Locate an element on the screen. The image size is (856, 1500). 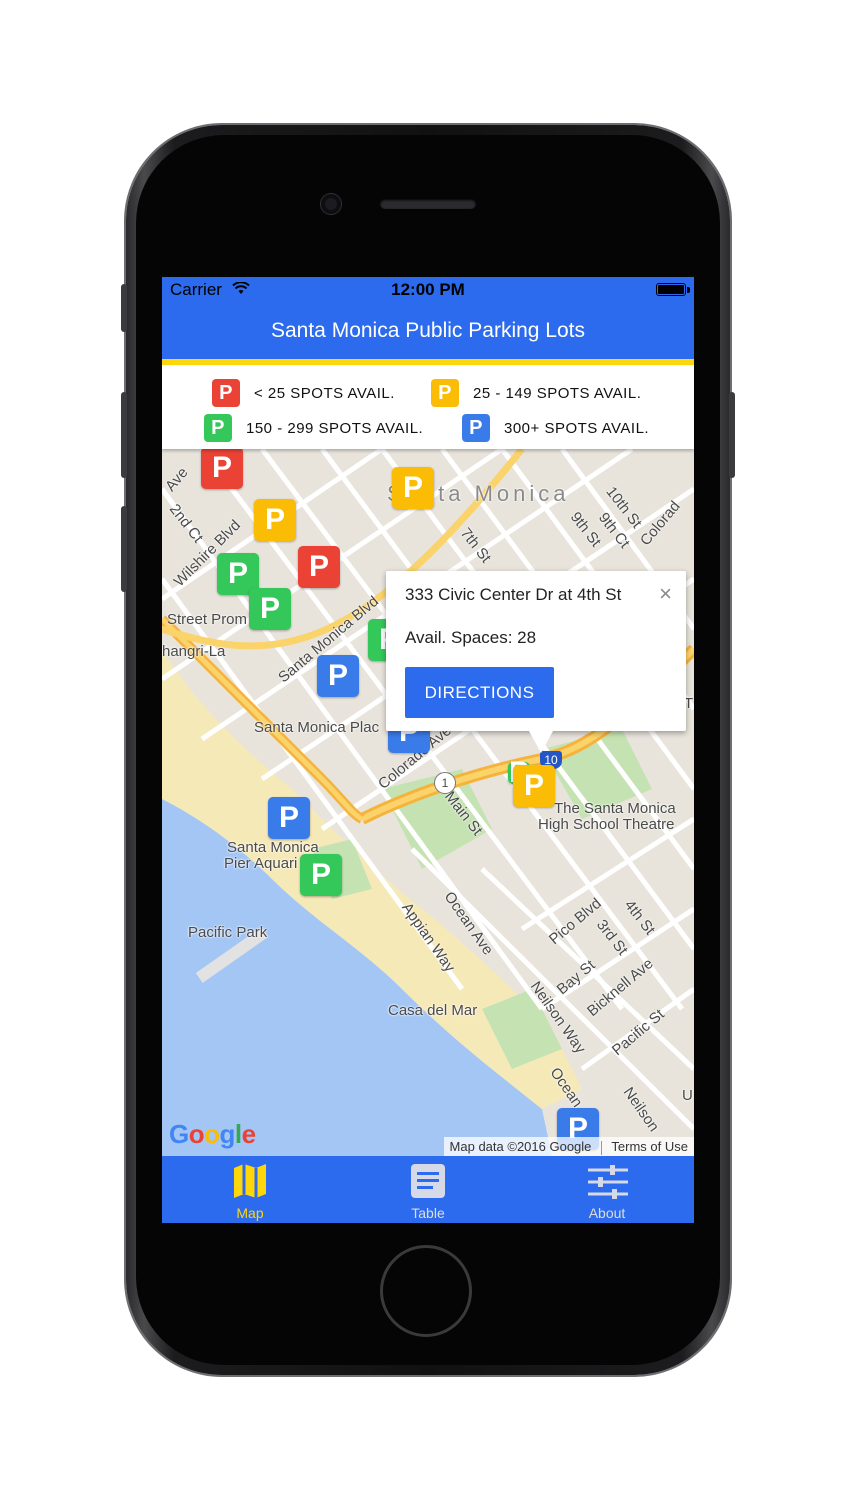
tab-bar: Map Table About is located at coordinates (428, 1189).